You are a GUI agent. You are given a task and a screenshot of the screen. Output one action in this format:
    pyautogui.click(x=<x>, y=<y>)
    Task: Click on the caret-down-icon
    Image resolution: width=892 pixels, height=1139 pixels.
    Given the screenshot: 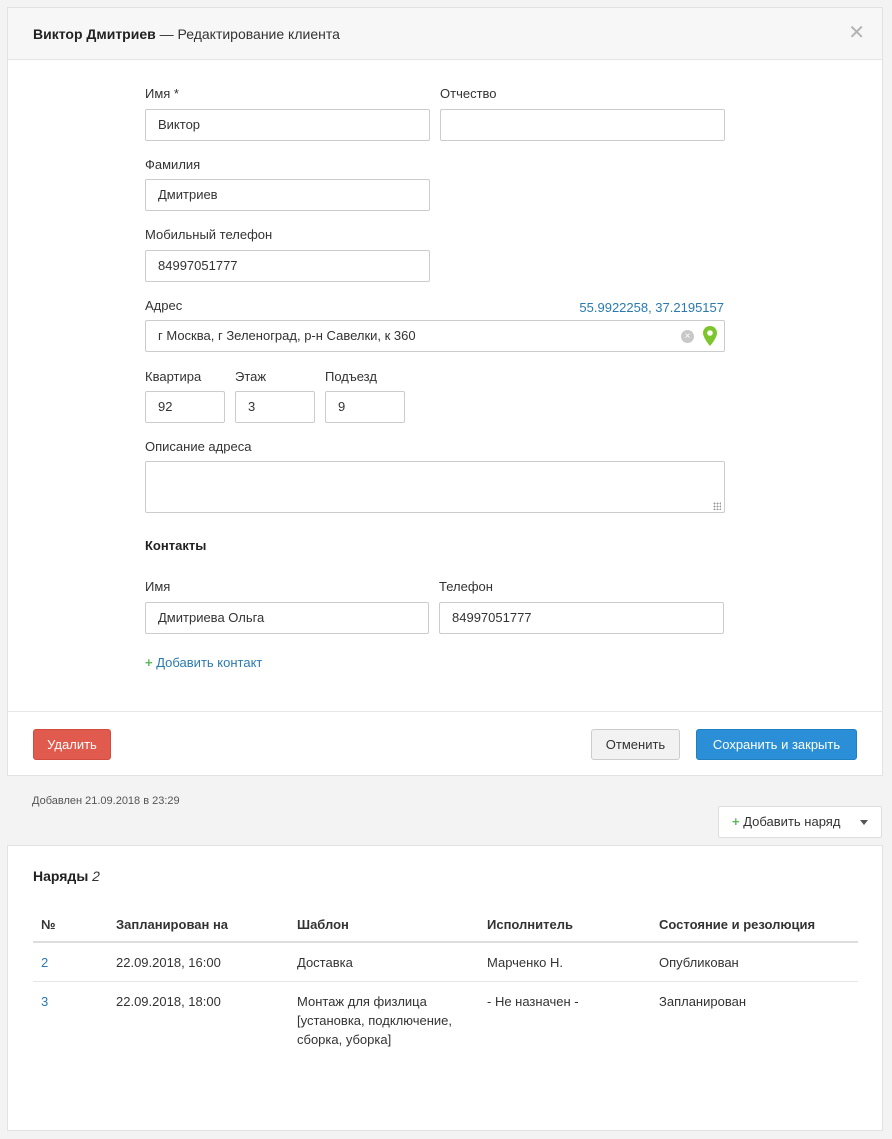 What is the action you would take?
    pyautogui.click(x=864, y=822)
    